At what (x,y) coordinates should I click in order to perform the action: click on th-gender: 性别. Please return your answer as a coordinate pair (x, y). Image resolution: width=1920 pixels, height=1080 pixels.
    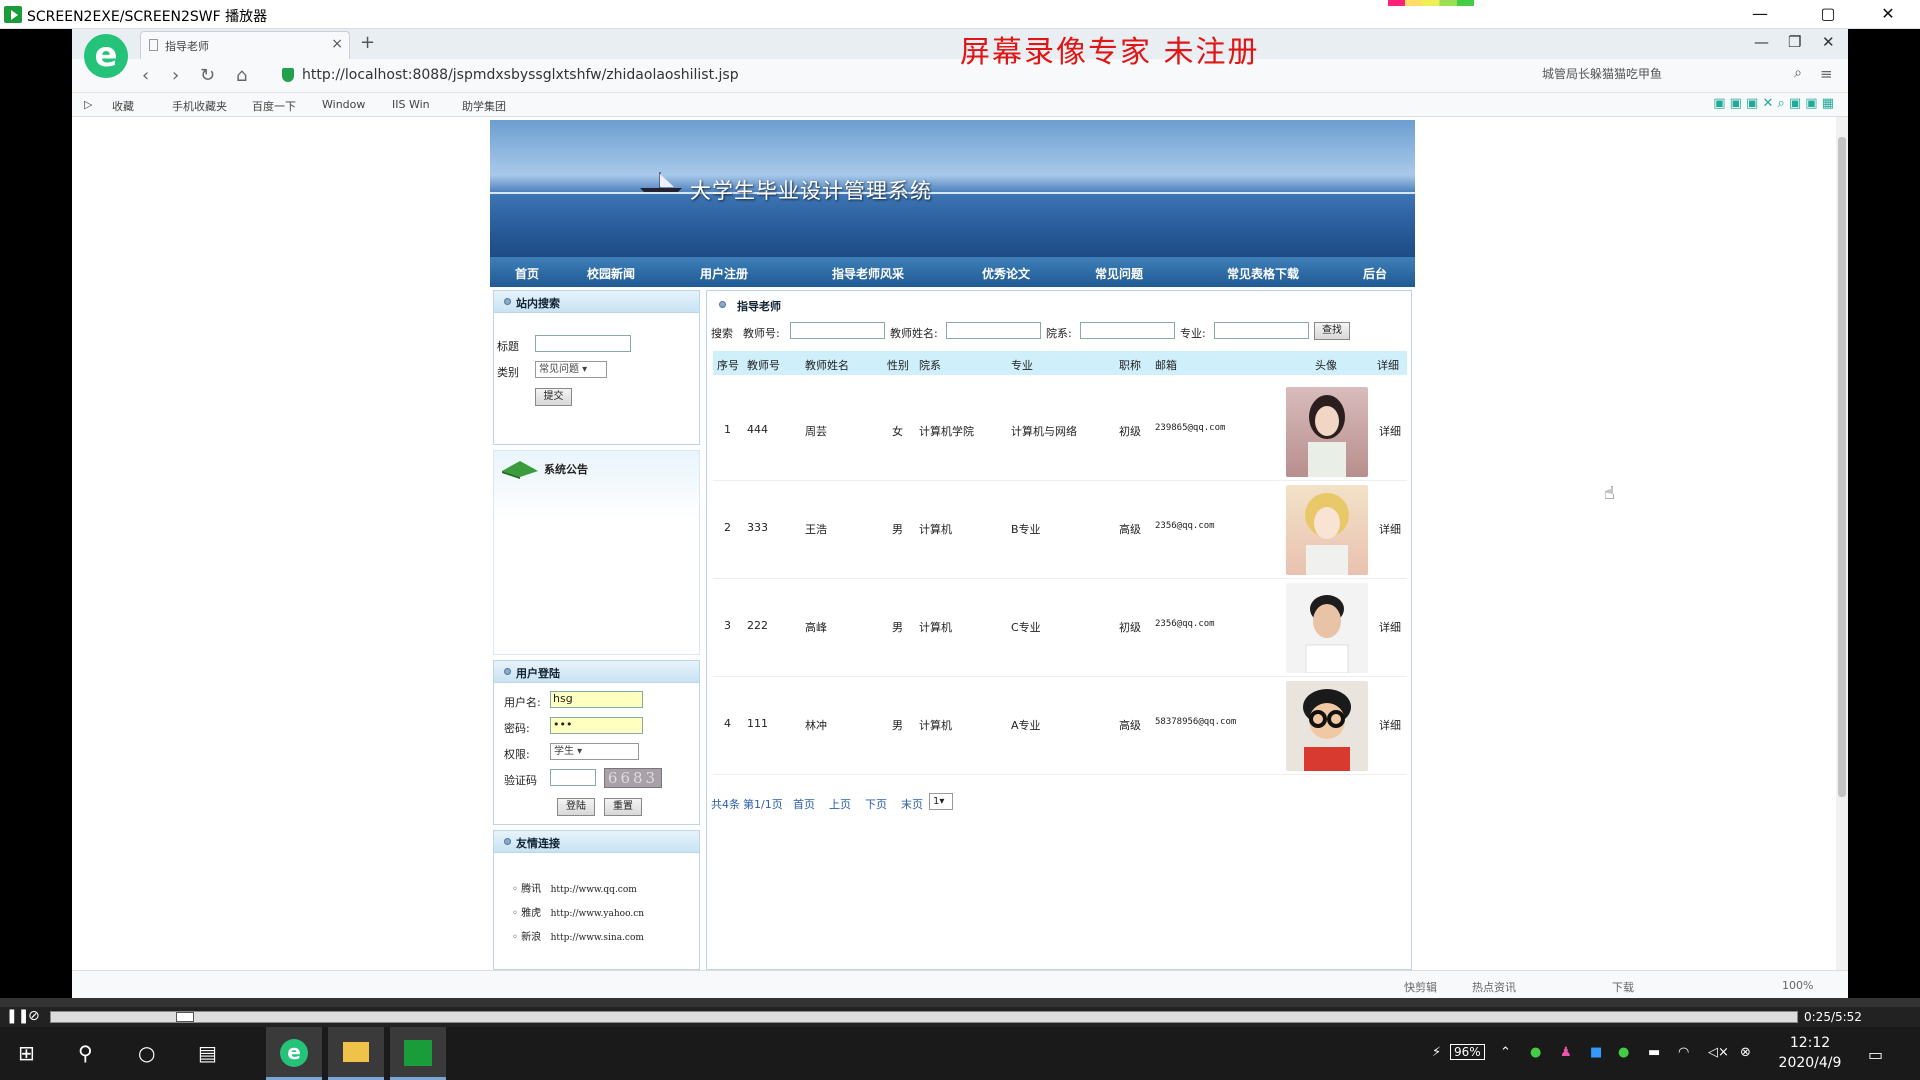
    Looking at the image, I should click on (898, 365).